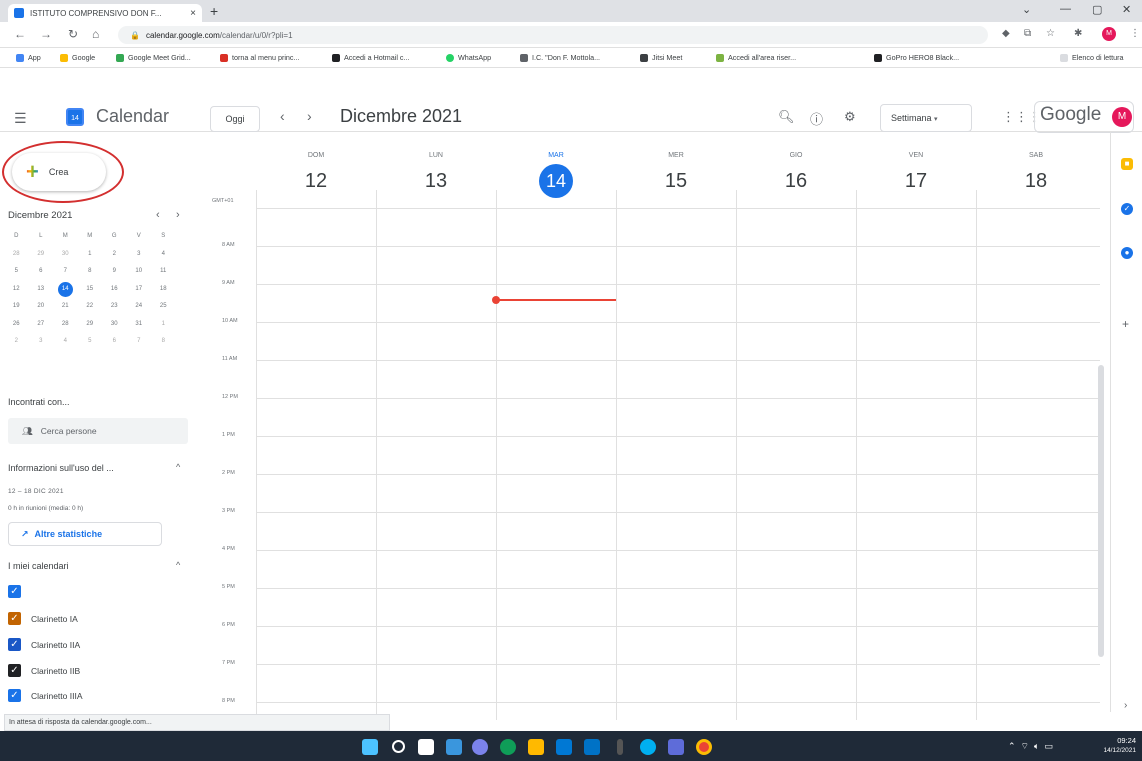 This screenshot has width=1142, height=761. I want to click on close-window-icon: ✕, so click(1126, 9).